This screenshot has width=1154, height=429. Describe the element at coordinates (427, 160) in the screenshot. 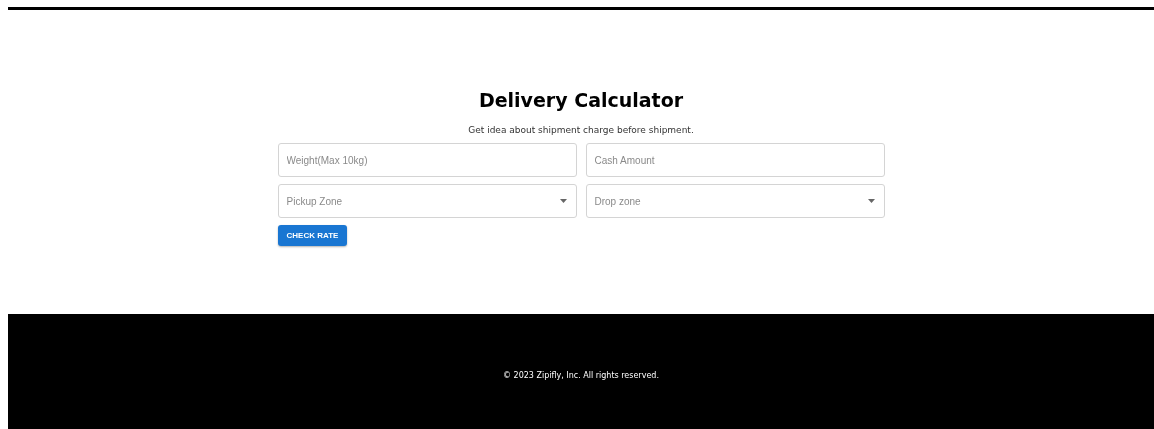

I see `input-field: Weight(Max 10kg)` at that location.